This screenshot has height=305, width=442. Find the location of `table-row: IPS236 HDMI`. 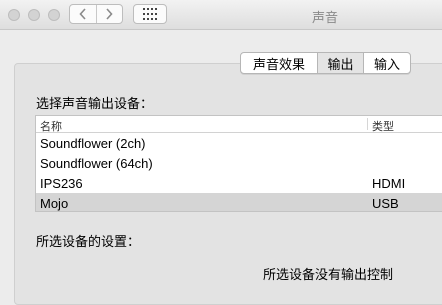

table-row: IPS236 HDMI is located at coordinates (239, 183).